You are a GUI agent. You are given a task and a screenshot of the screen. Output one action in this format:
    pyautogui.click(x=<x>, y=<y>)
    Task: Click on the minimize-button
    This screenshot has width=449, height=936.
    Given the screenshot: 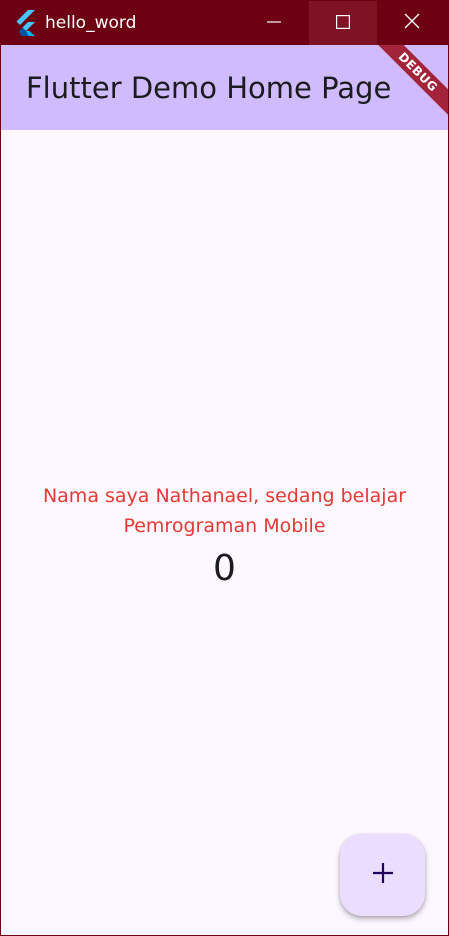 What is the action you would take?
    pyautogui.click(x=274, y=23)
    